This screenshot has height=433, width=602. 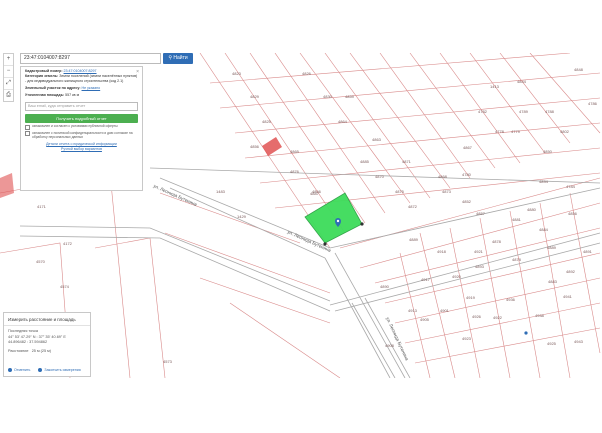 I want to click on selected-parcel, so click(x=333, y=218).